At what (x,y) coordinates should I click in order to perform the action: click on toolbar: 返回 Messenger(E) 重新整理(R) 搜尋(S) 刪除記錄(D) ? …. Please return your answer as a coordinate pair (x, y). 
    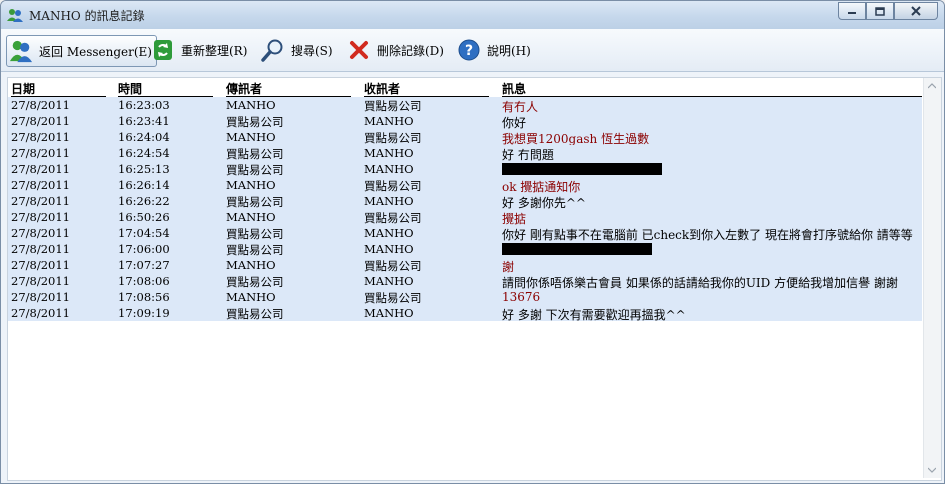
    Looking at the image, I should click on (472, 50).